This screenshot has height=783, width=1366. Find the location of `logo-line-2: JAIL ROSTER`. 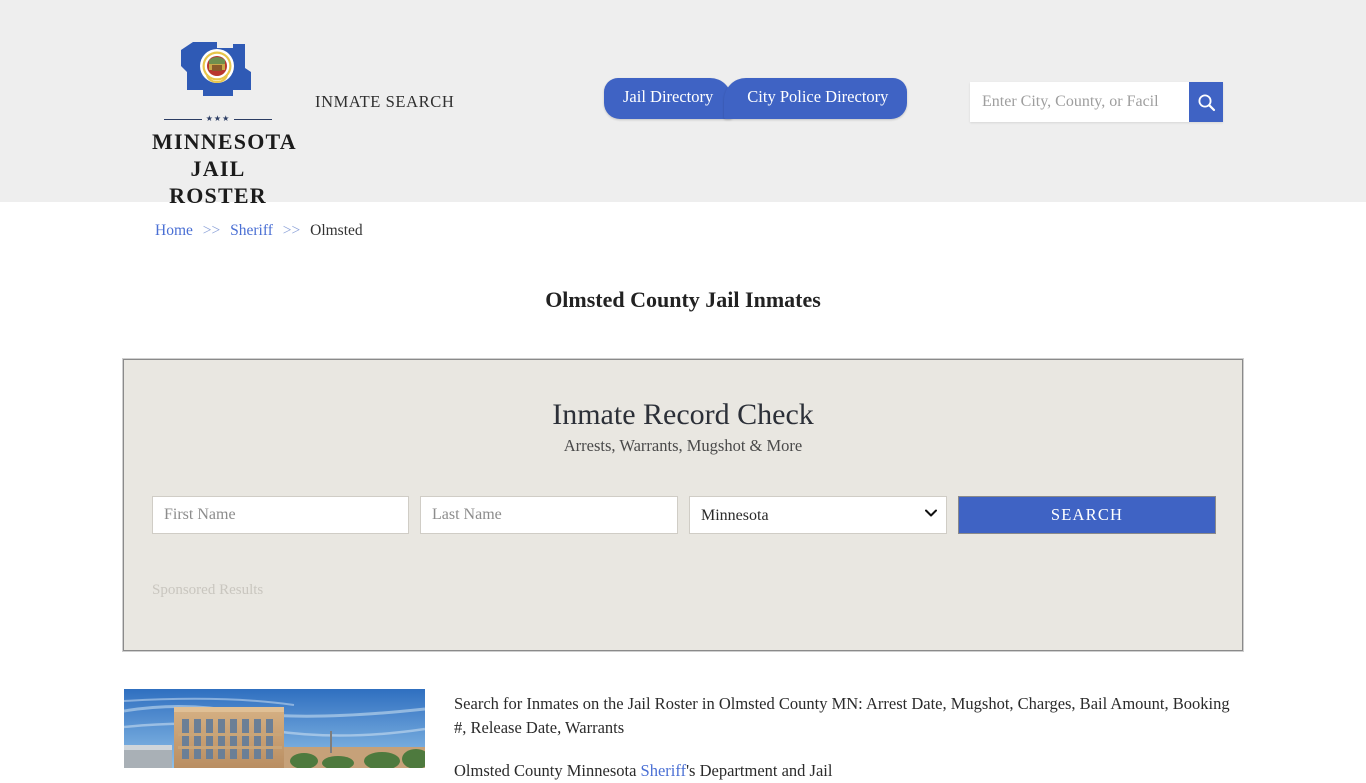

logo-line-2: JAIL ROSTER is located at coordinates (218, 181).